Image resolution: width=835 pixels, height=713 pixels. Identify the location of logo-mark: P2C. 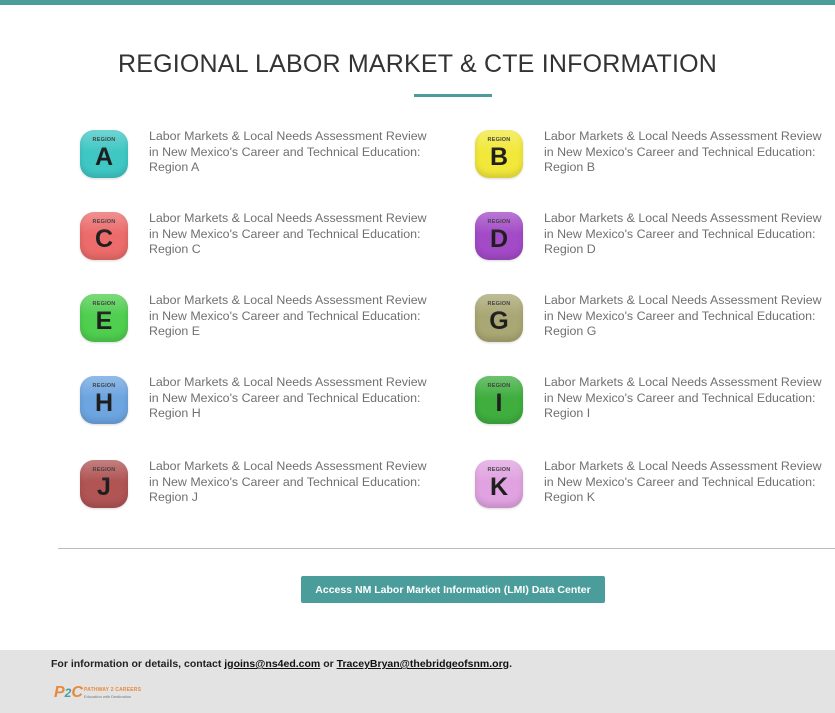
(68, 693).